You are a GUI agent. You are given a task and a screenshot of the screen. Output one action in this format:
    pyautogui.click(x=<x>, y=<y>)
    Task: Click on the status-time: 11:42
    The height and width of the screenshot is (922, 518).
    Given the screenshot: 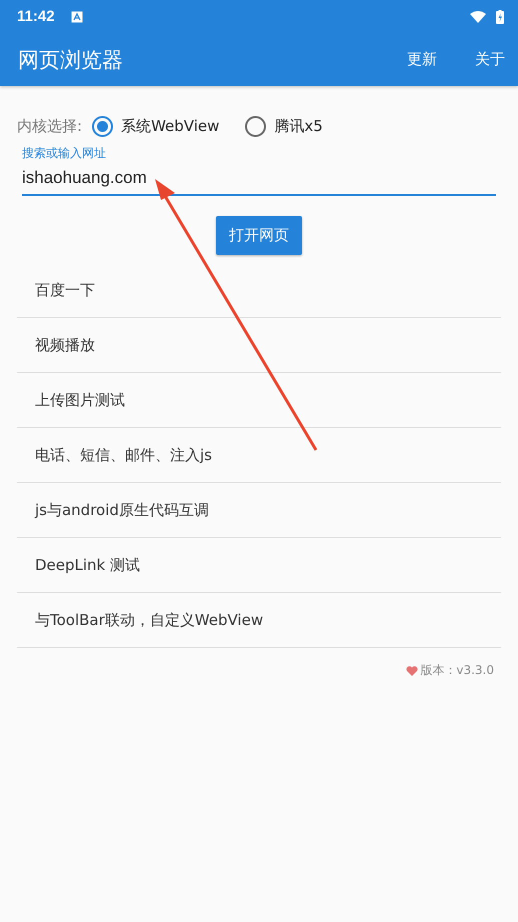 What is the action you would take?
    pyautogui.click(x=36, y=16)
    